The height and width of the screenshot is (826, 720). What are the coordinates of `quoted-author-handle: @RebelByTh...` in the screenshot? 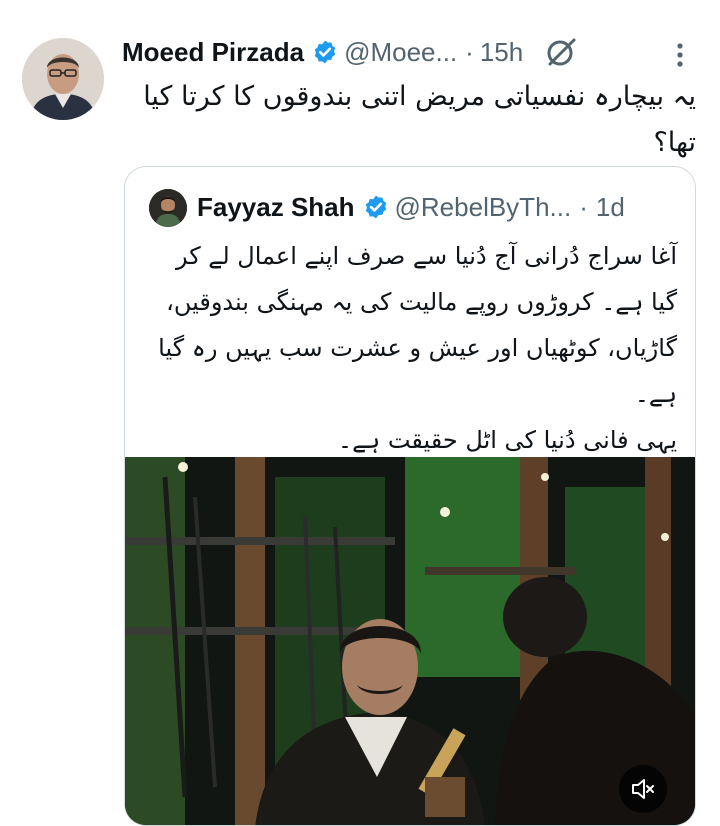 It's located at (483, 207).